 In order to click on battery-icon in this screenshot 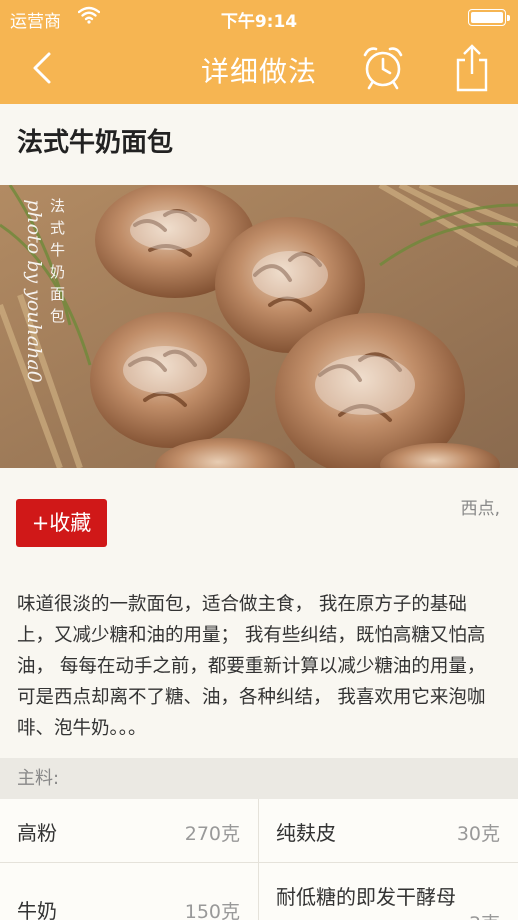, I will do `click(489, 17)`.